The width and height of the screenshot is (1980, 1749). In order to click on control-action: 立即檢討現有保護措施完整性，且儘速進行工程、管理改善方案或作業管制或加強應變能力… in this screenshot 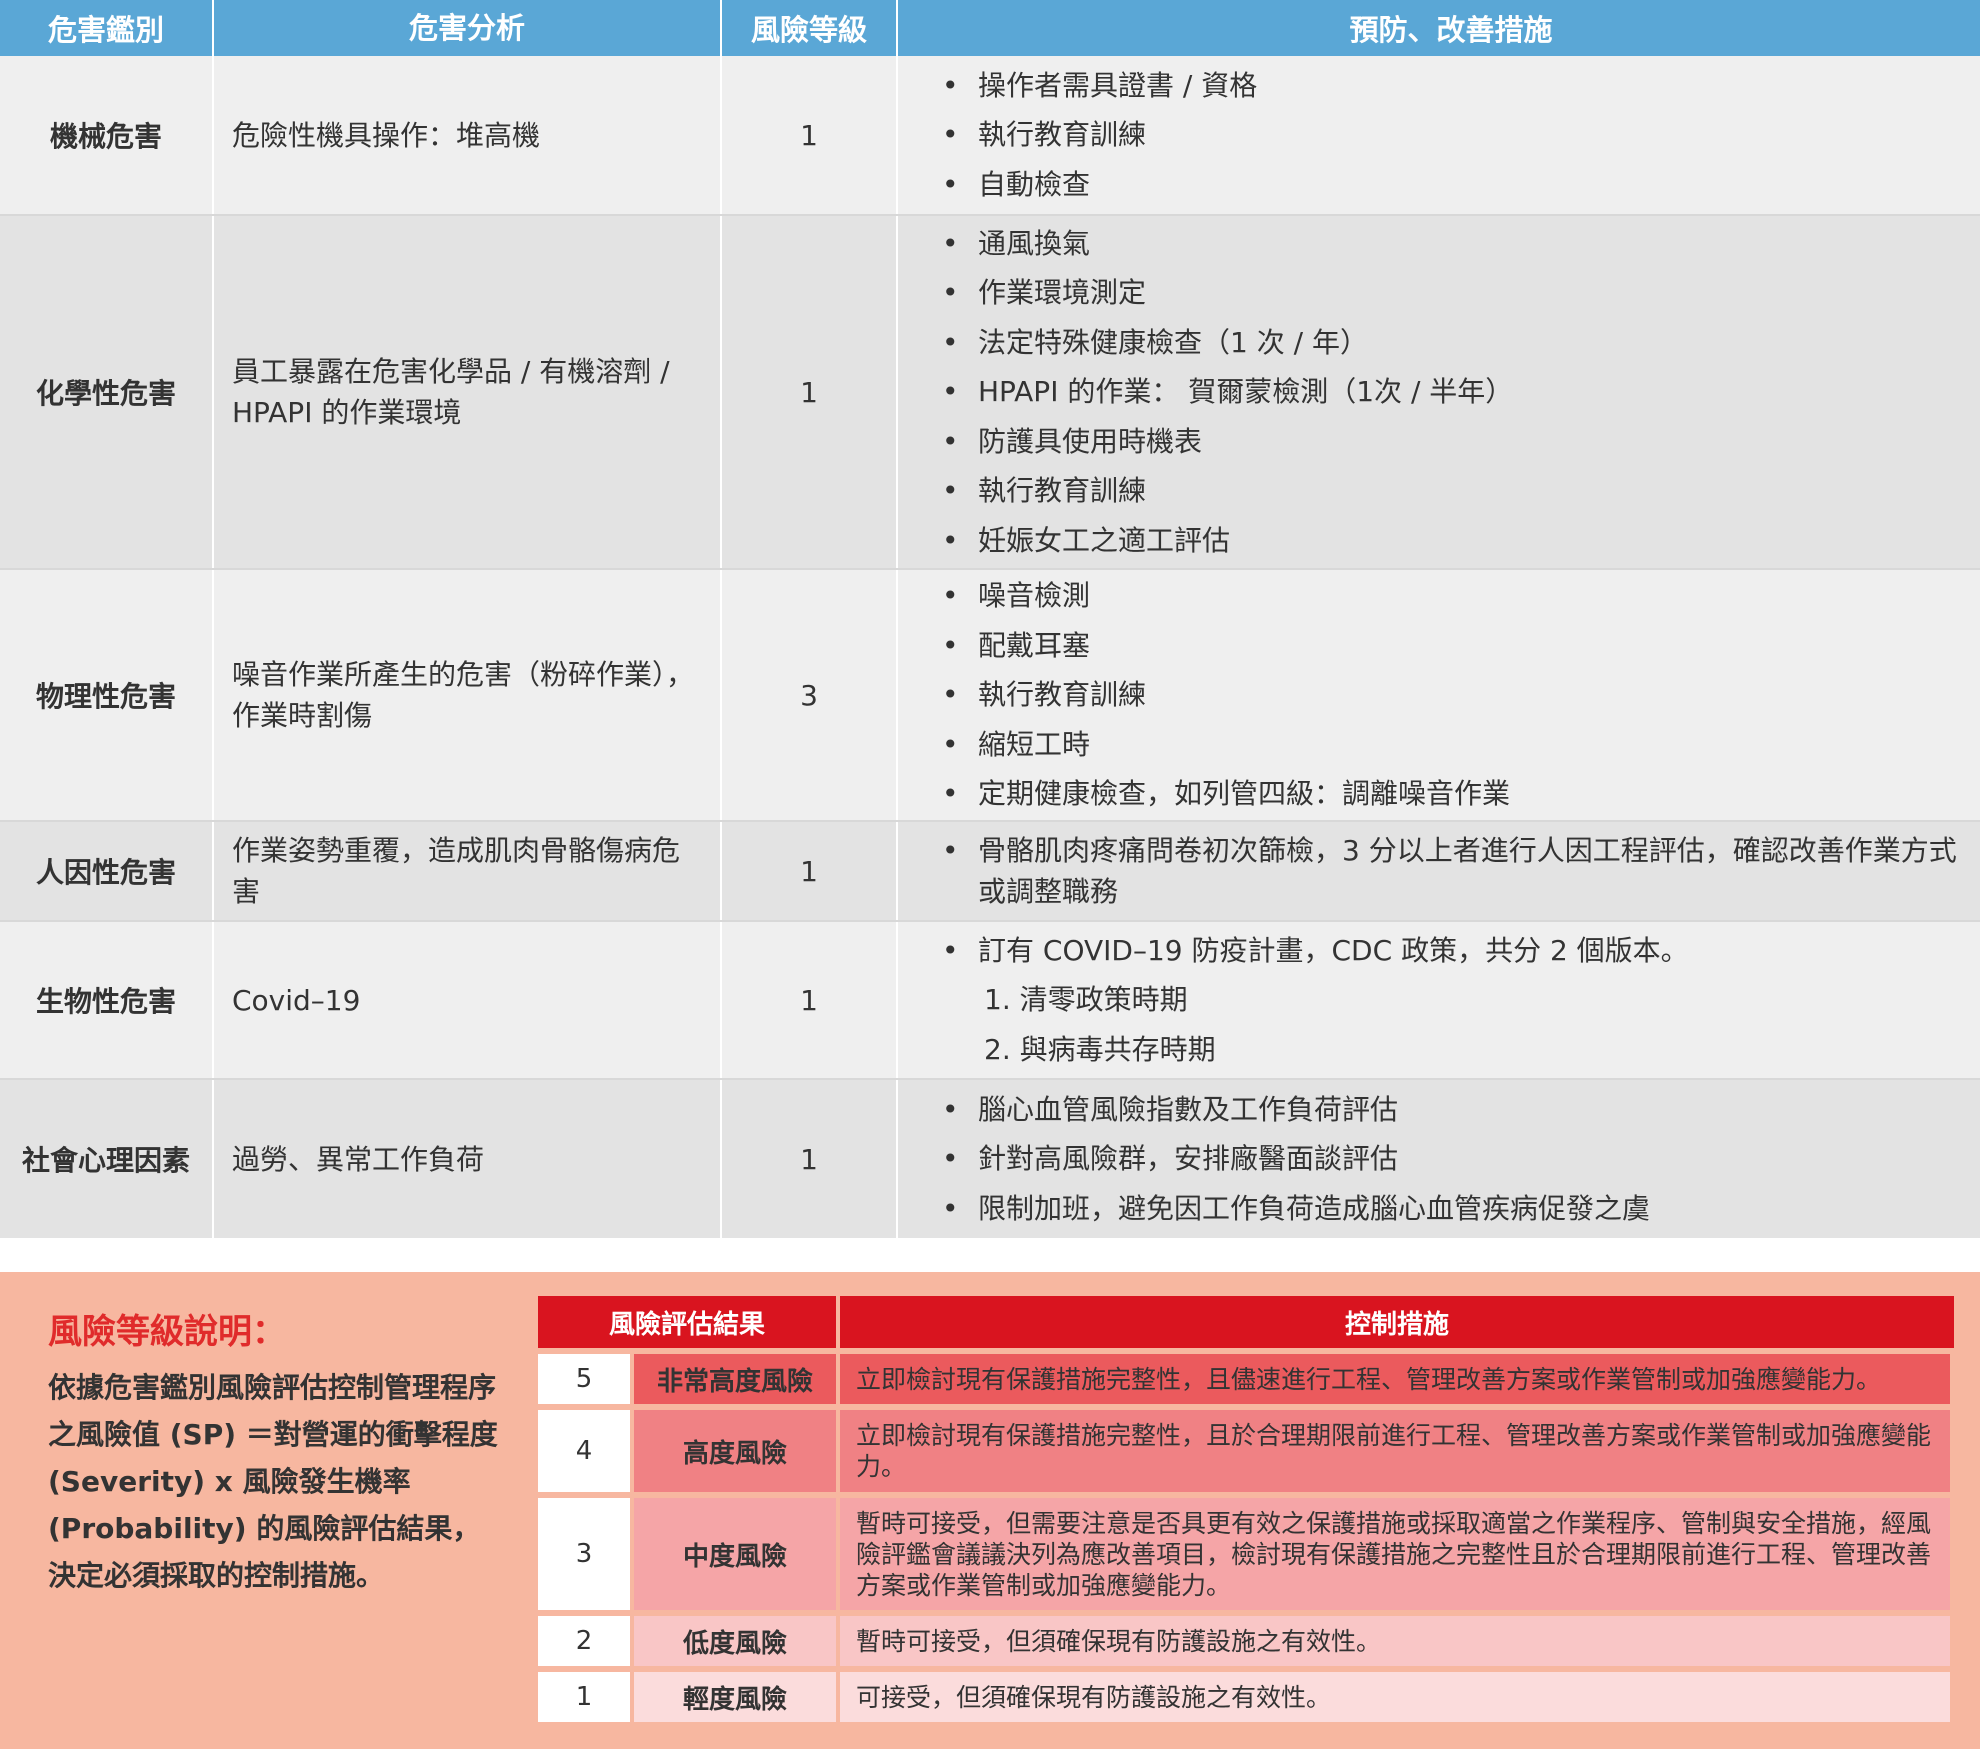, I will do `click(1395, 1379)`.